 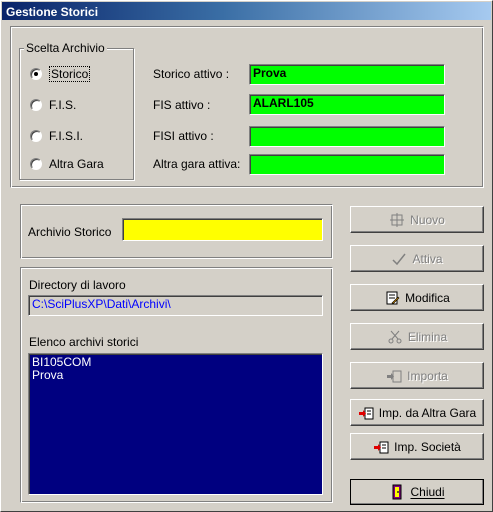 I want to click on list-item: BI105COM, so click(x=175, y=362).